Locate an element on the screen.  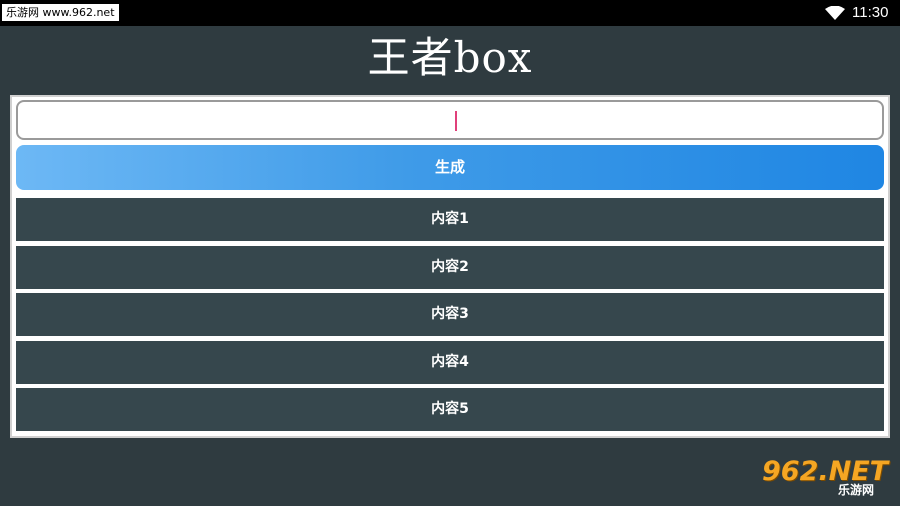
watermark-label: 乐游网 www.962.net is located at coordinates (60, 12).